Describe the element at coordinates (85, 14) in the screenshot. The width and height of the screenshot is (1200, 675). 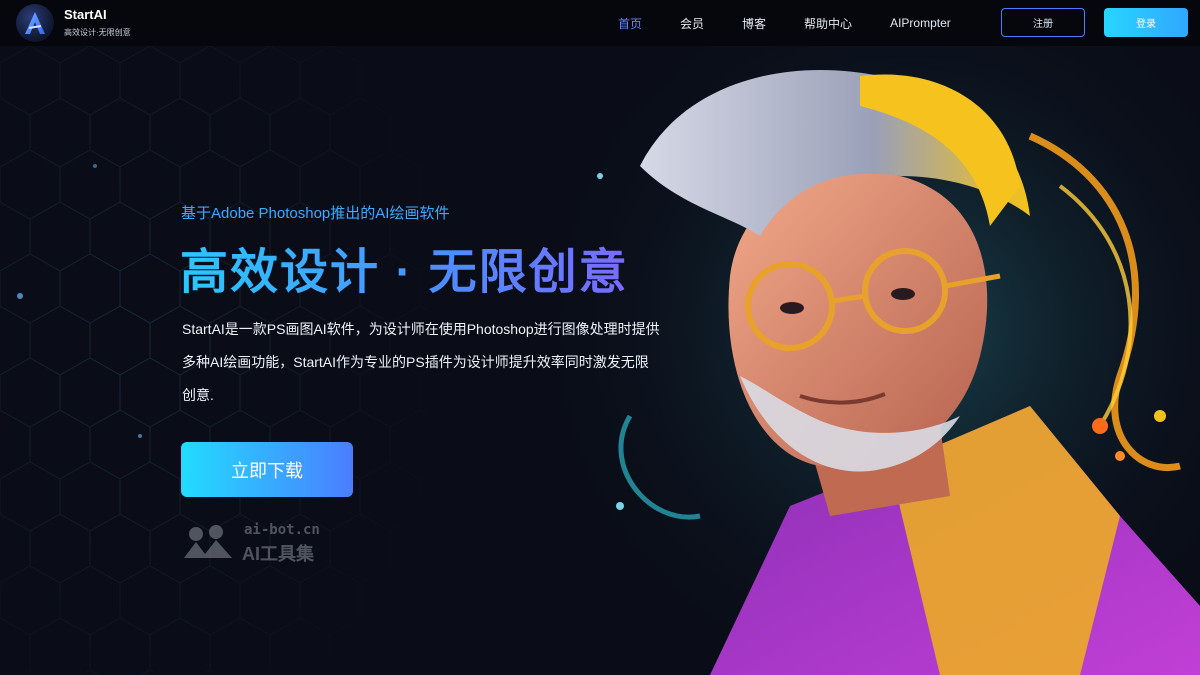
I see `app-name: StartAI` at that location.